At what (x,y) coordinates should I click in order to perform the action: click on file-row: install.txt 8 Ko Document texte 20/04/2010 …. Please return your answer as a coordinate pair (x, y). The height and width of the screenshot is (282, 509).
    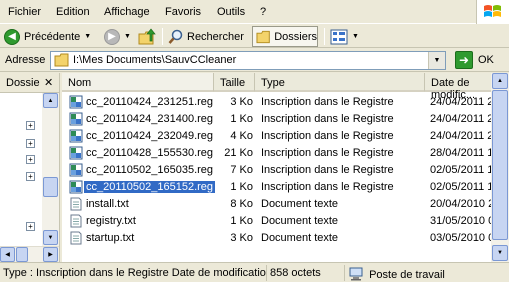
    Looking at the image, I should click on (285, 204).